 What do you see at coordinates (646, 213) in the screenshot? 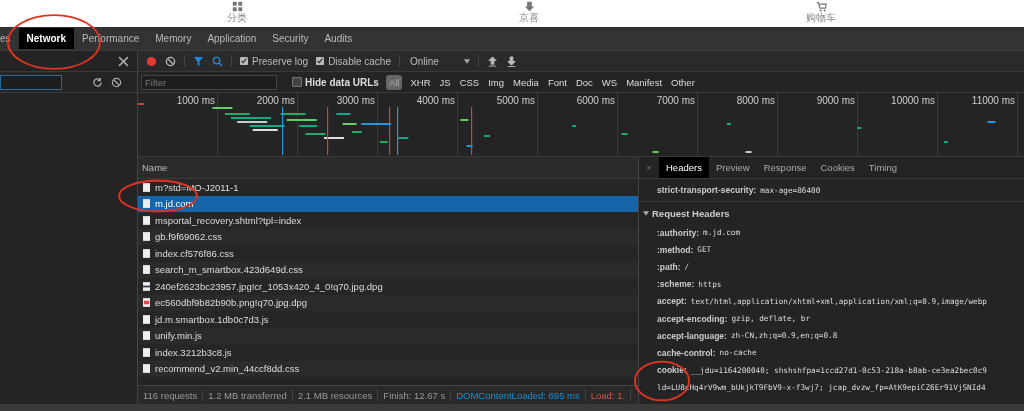
I see `expand-triangle-icon` at bounding box center [646, 213].